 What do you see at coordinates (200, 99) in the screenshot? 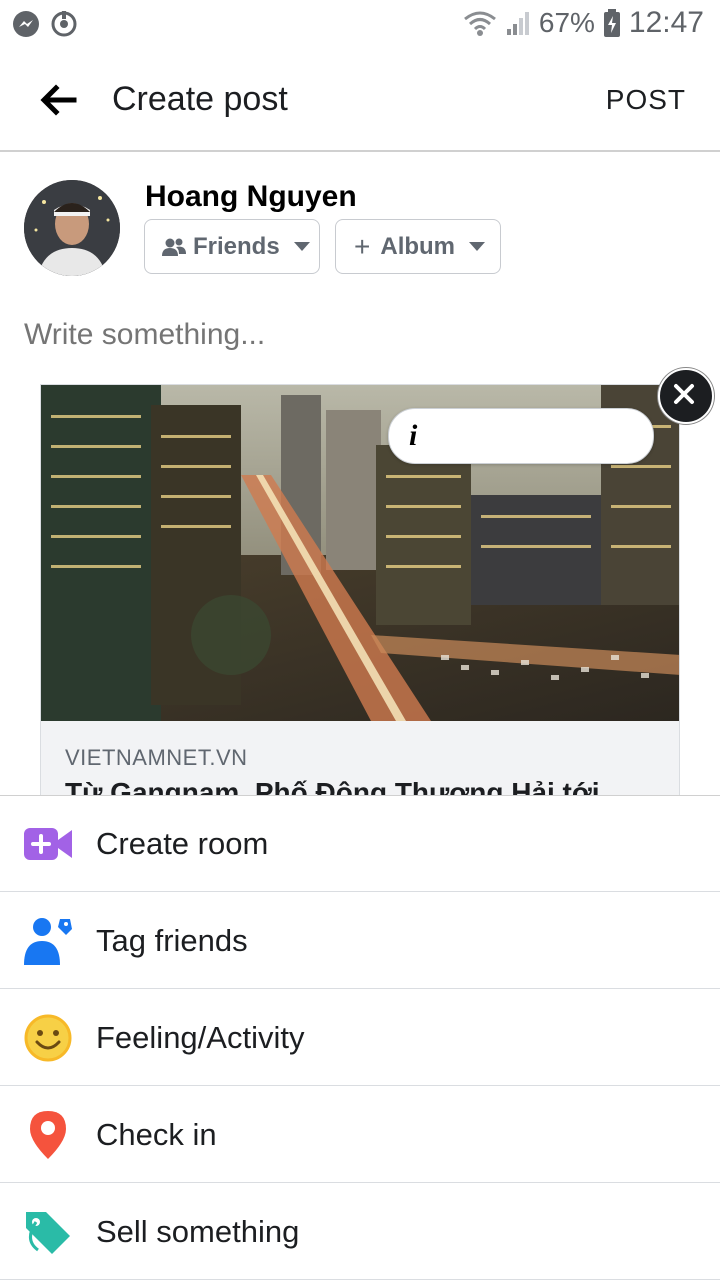
I see `page-title: Create post` at bounding box center [200, 99].